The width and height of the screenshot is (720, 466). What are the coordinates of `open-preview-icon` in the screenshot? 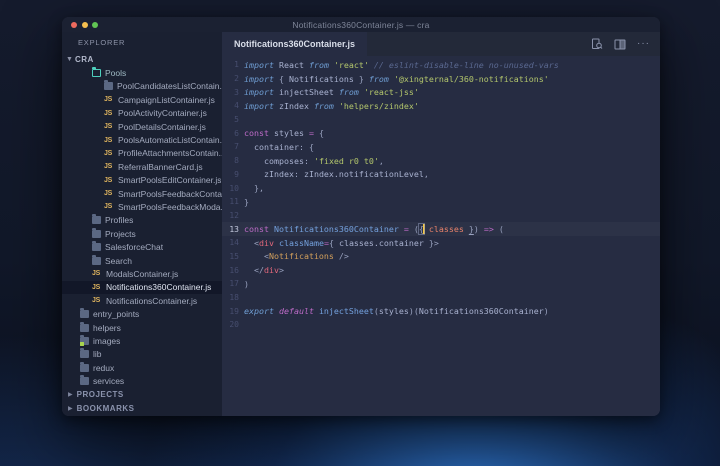 It's located at (597, 44).